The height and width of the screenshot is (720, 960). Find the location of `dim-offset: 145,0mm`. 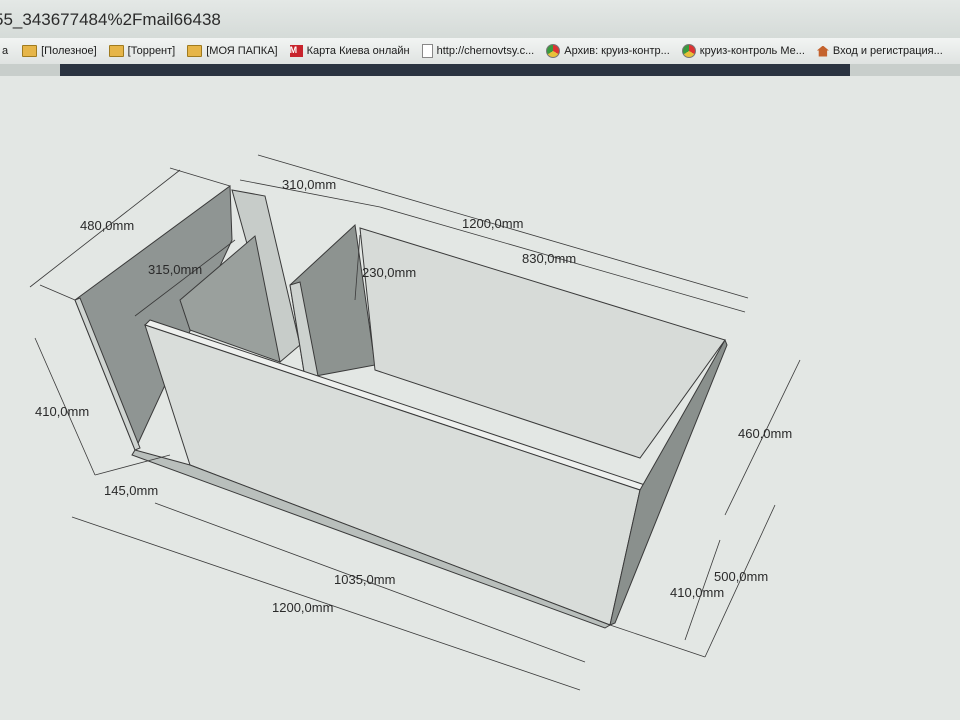

dim-offset: 145,0mm is located at coordinates (131, 490).